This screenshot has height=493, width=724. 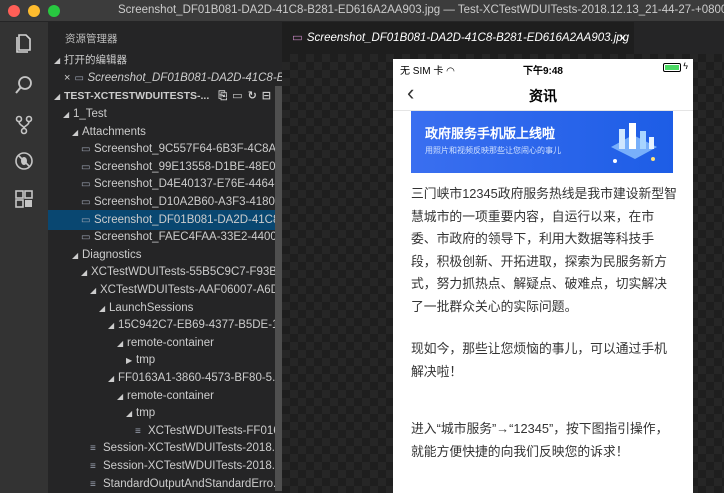 I want to click on article-title: 资讯, so click(x=543, y=96).